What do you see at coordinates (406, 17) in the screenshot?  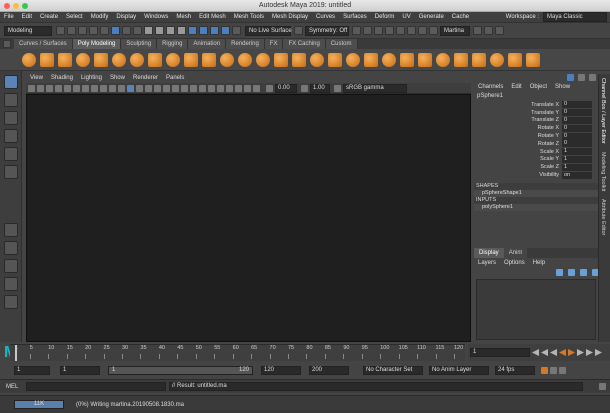 I see `menu-uv: UV` at bounding box center [406, 17].